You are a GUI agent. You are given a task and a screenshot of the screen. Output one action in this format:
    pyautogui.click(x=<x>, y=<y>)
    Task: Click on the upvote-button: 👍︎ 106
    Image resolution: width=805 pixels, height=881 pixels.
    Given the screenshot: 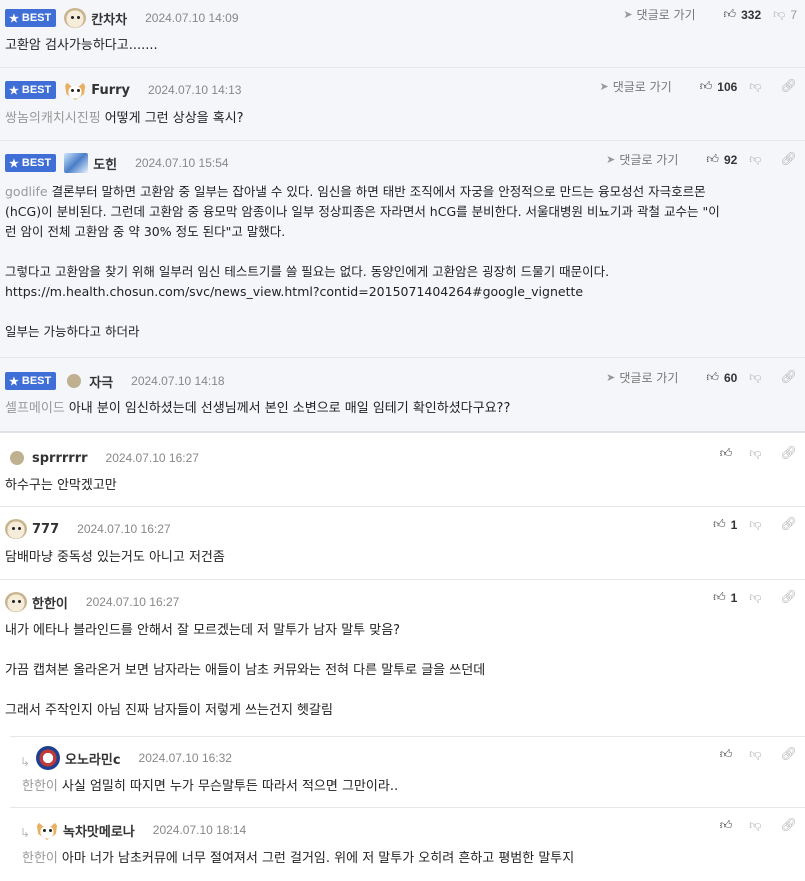 What is the action you would take?
    pyautogui.click(x=719, y=86)
    